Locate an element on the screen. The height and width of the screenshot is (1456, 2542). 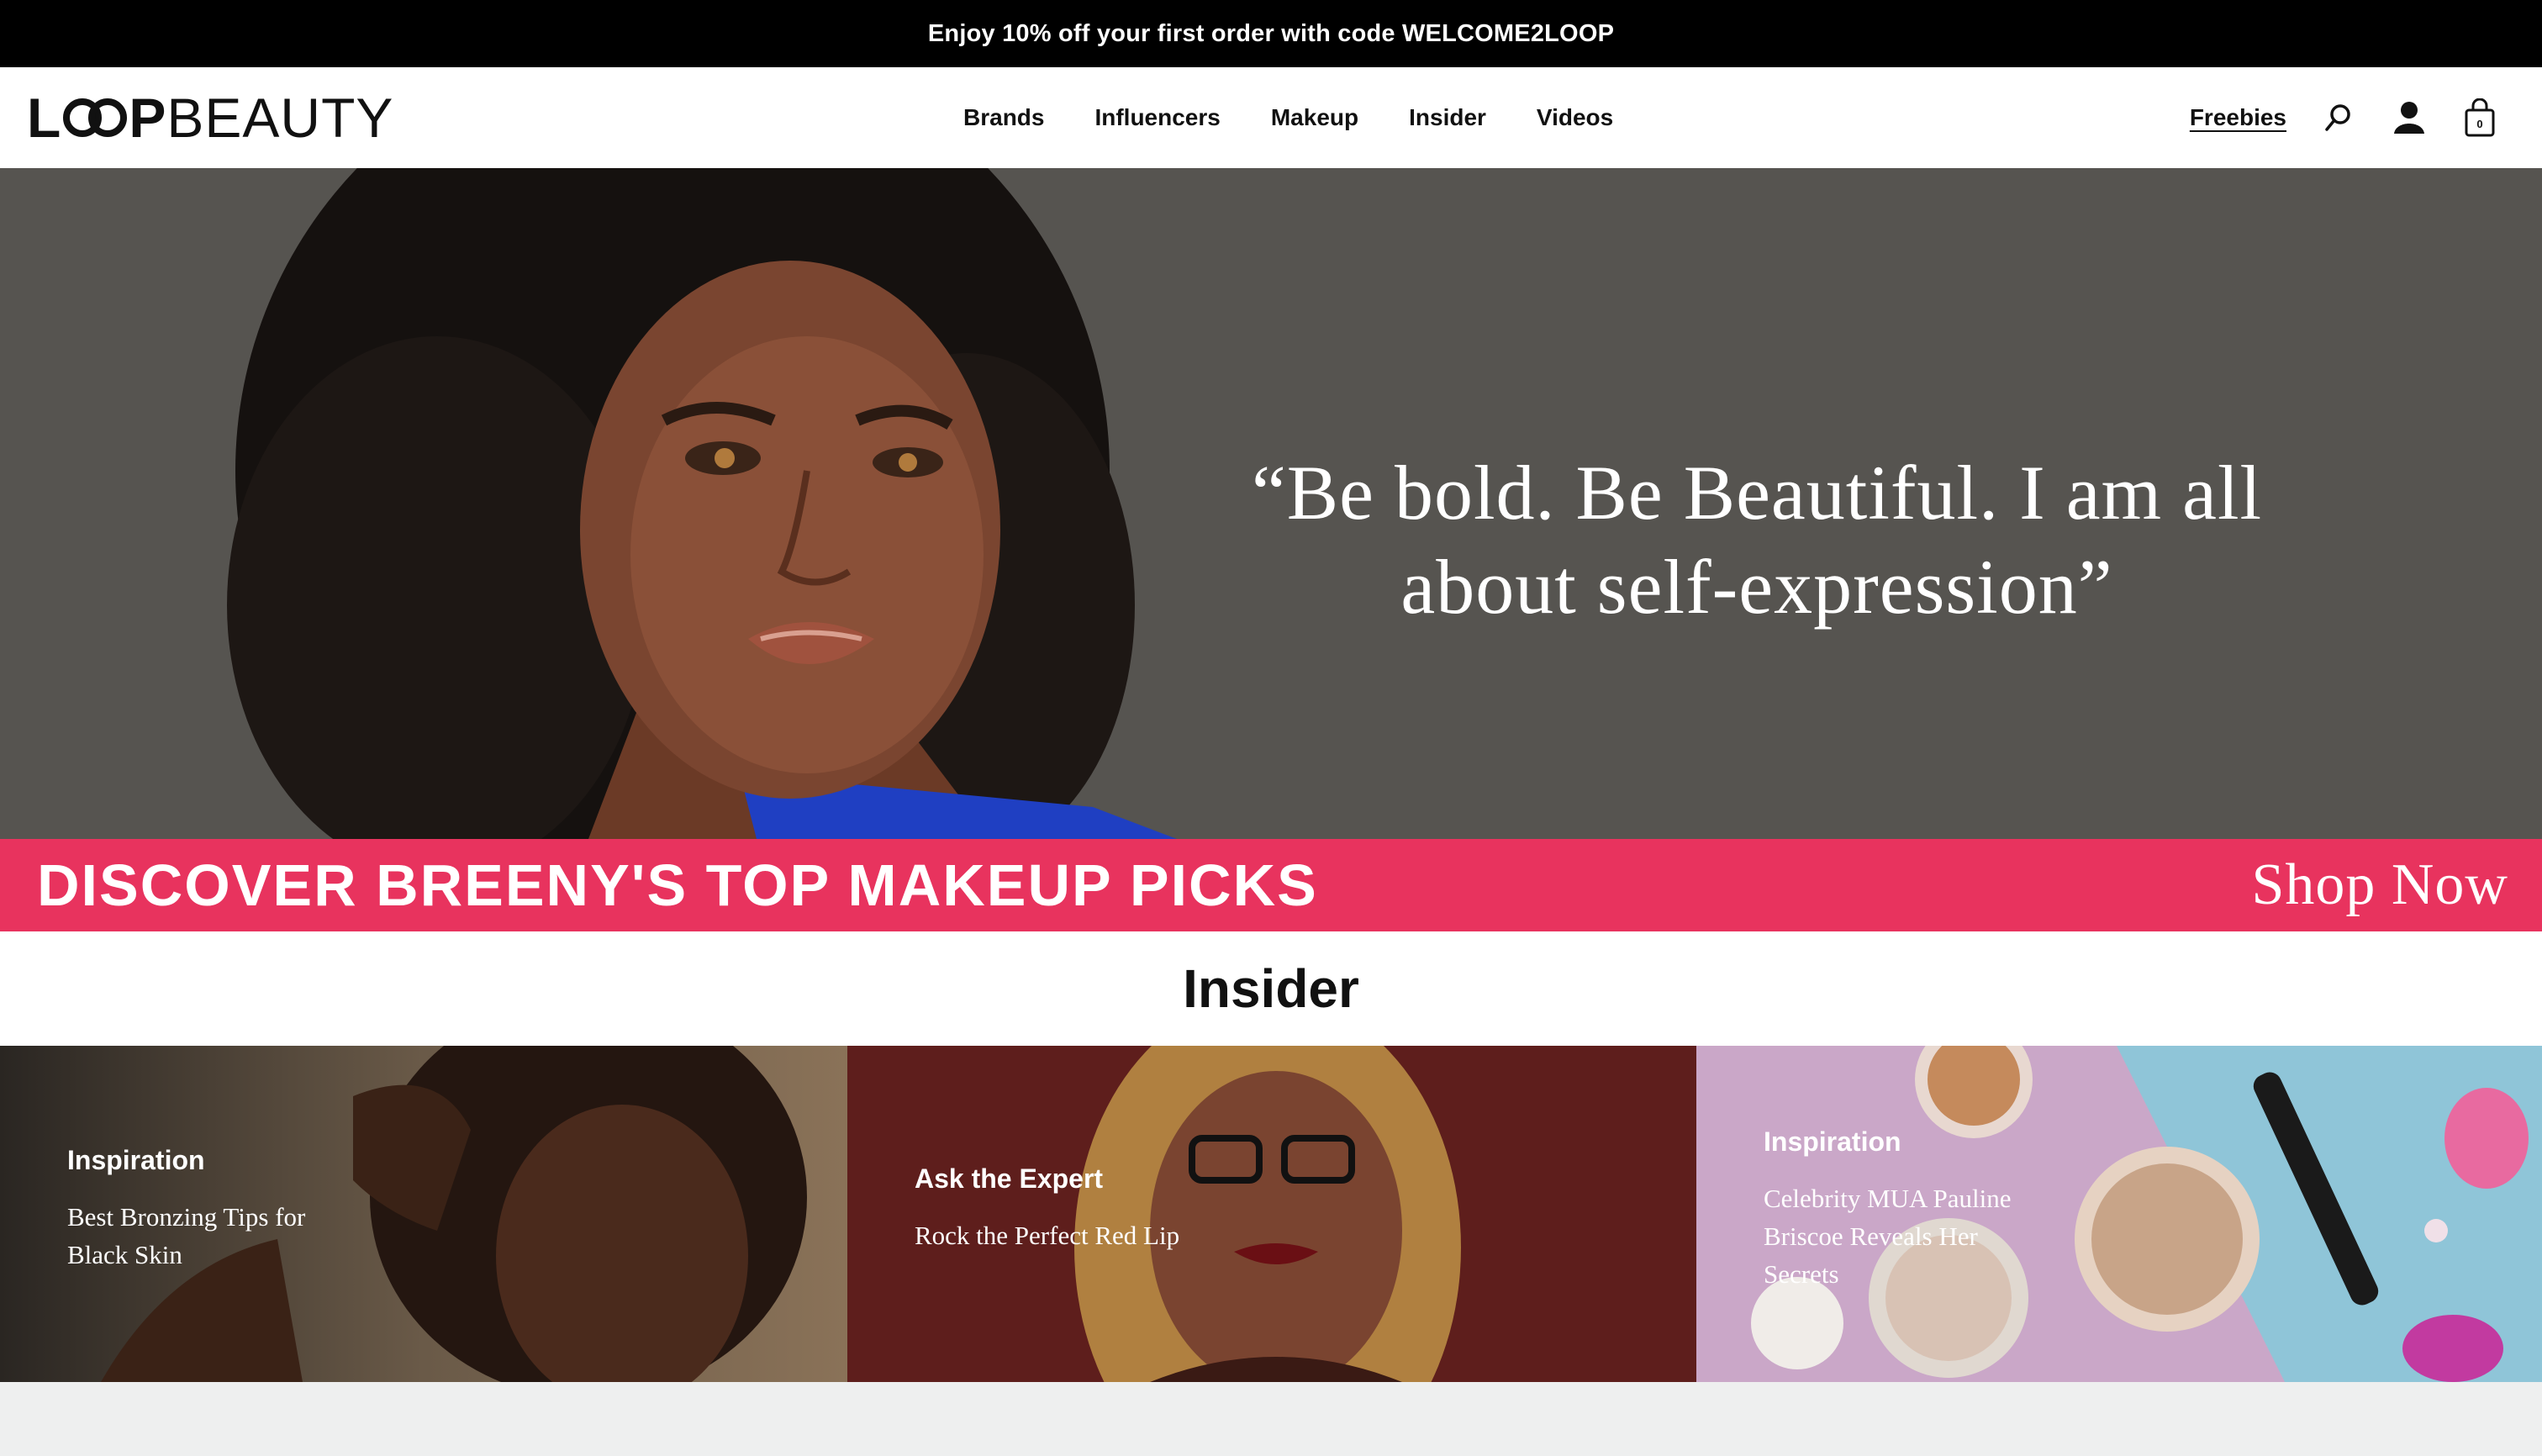
insider-heading: Insider is located at coordinates (1271, 988).